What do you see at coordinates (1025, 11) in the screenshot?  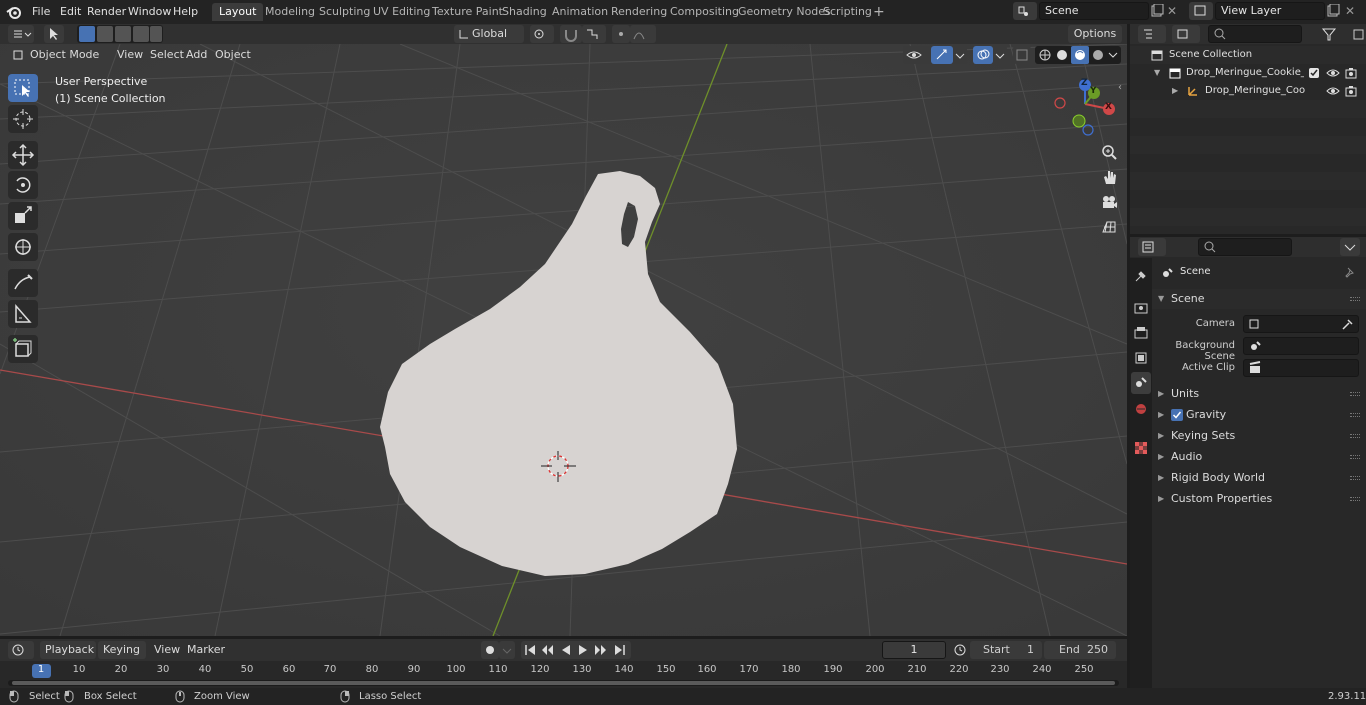 I see `scene-selector-icon` at bounding box center [1025, 11].